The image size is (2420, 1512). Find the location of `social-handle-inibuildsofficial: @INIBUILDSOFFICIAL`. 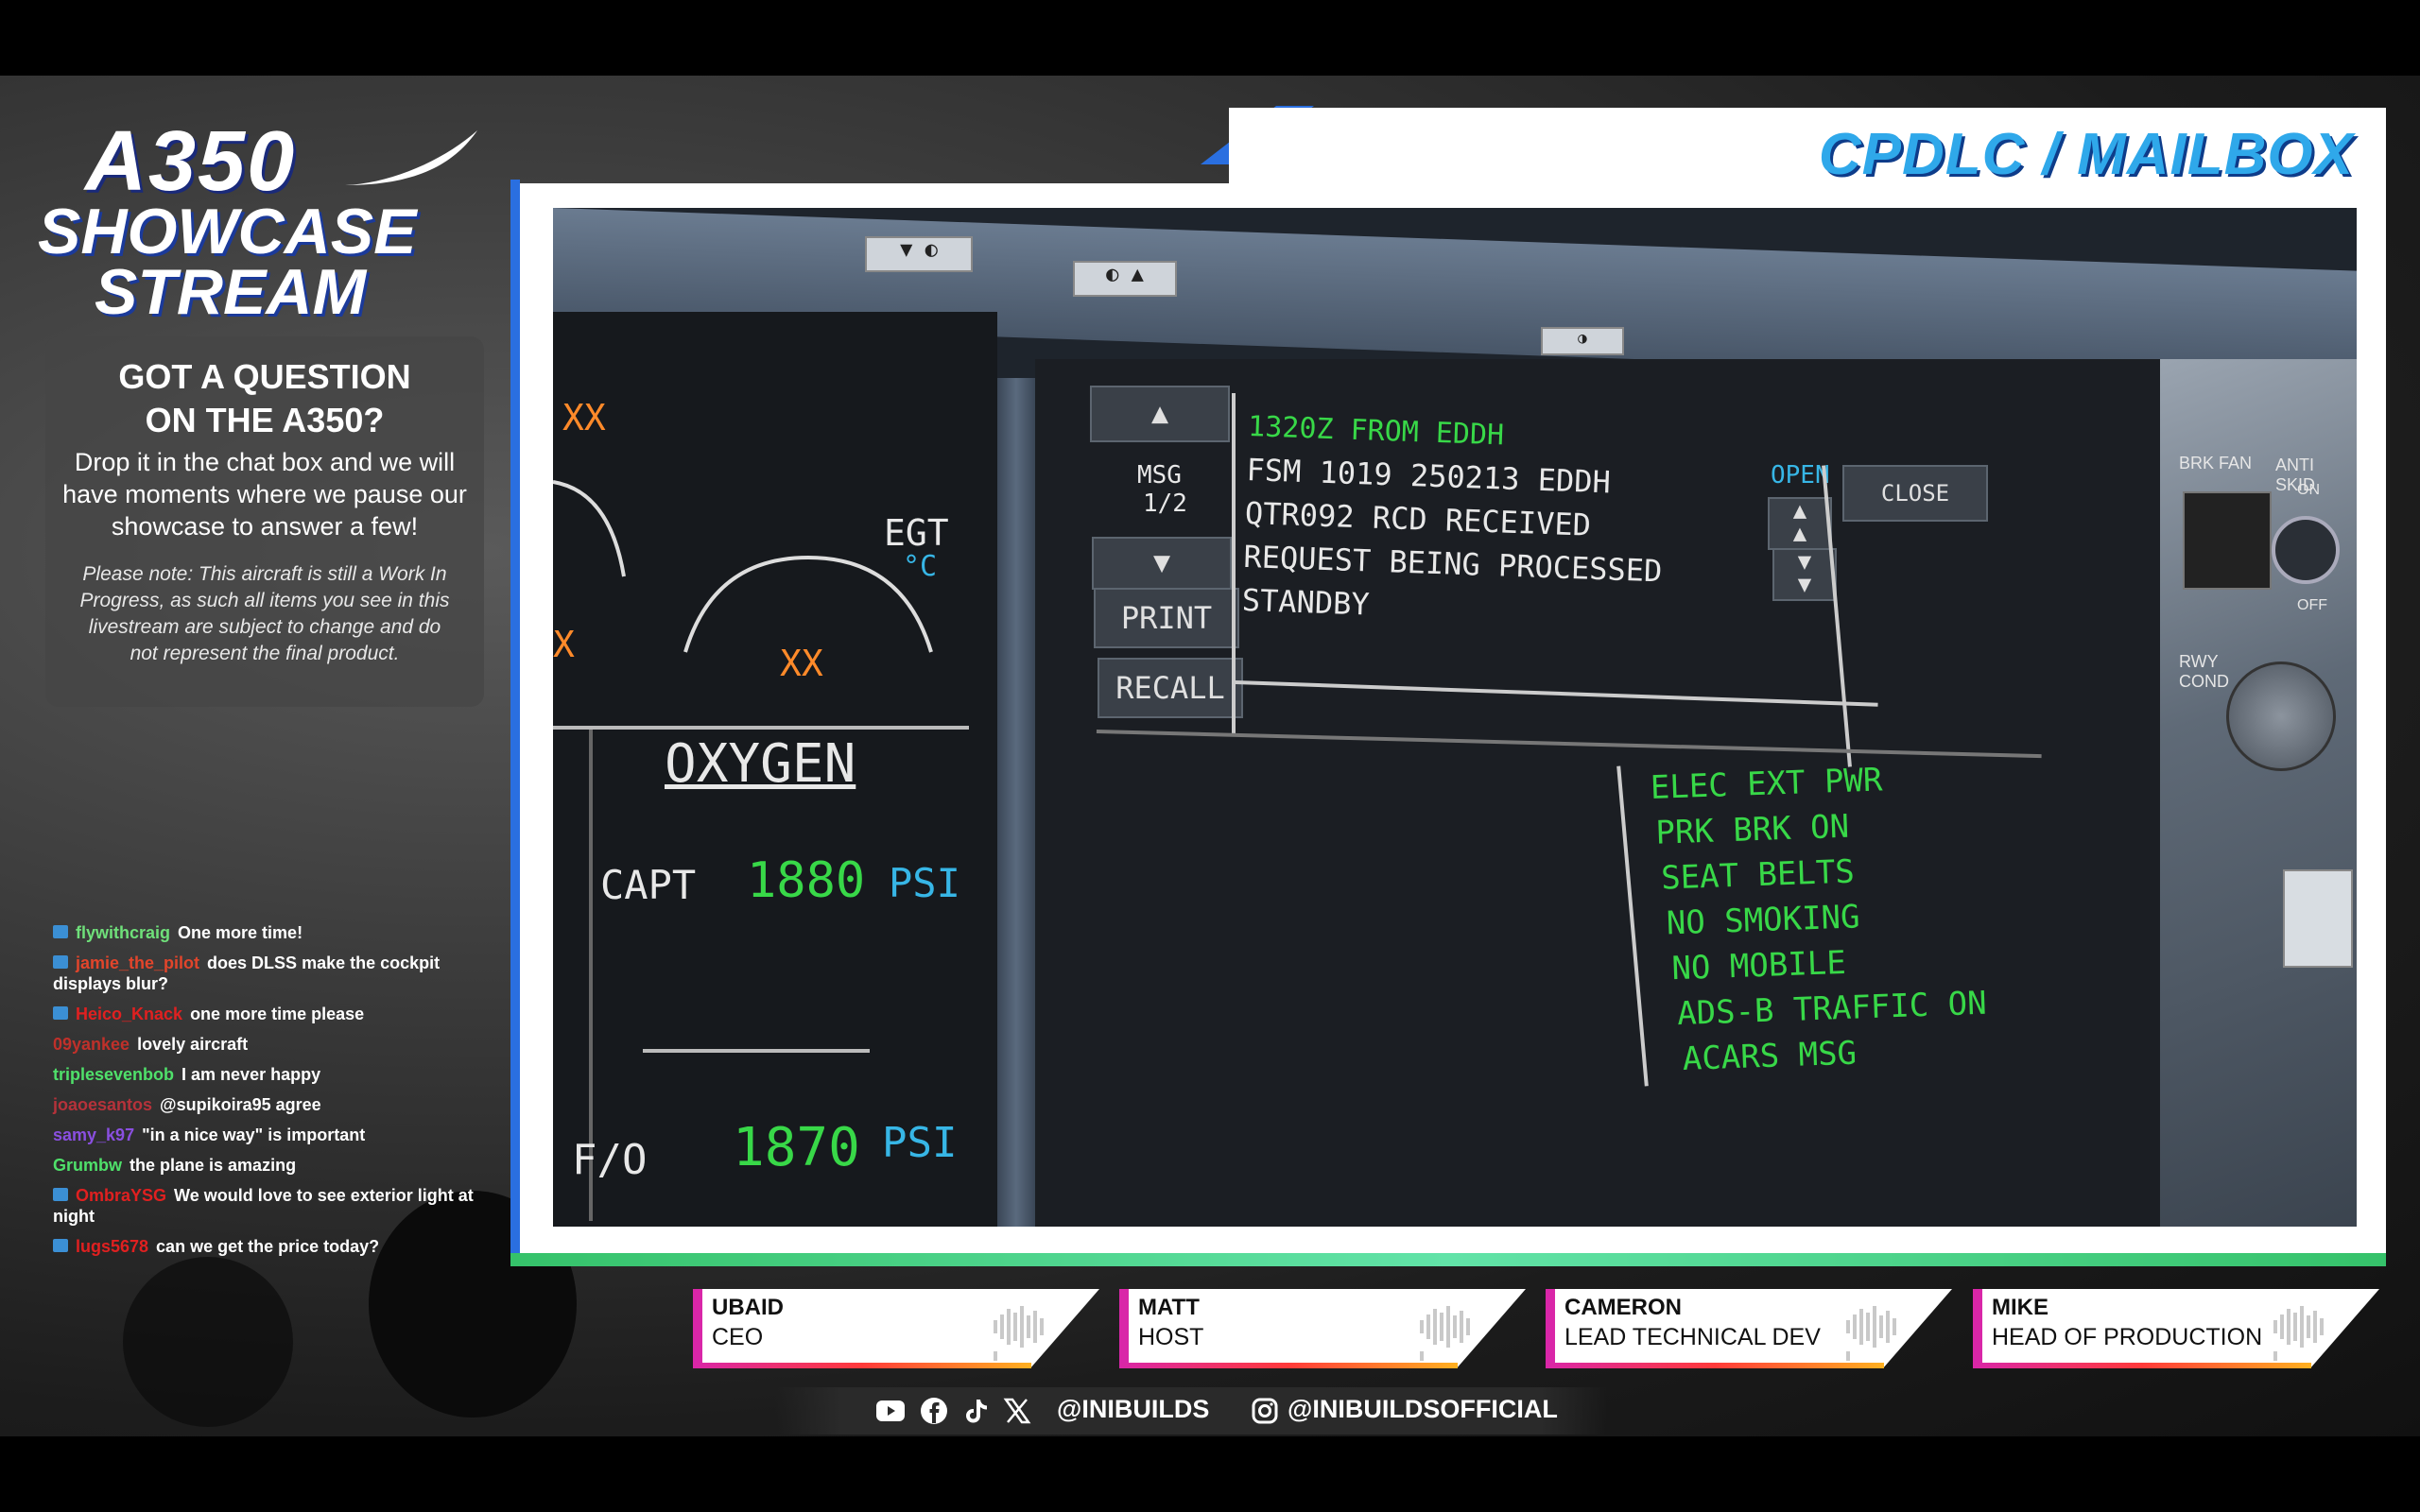

social-handle-inibuildsofficial: @INIBUILDSOFFICIAL is located at coordinates (1423, 1409).